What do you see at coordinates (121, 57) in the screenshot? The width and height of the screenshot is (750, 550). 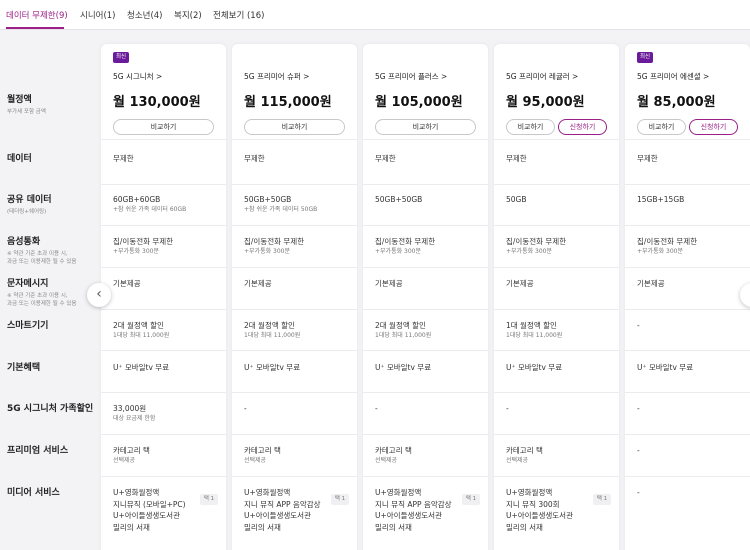 I see `new-badge: 최신` at bounding box center [121, 57].